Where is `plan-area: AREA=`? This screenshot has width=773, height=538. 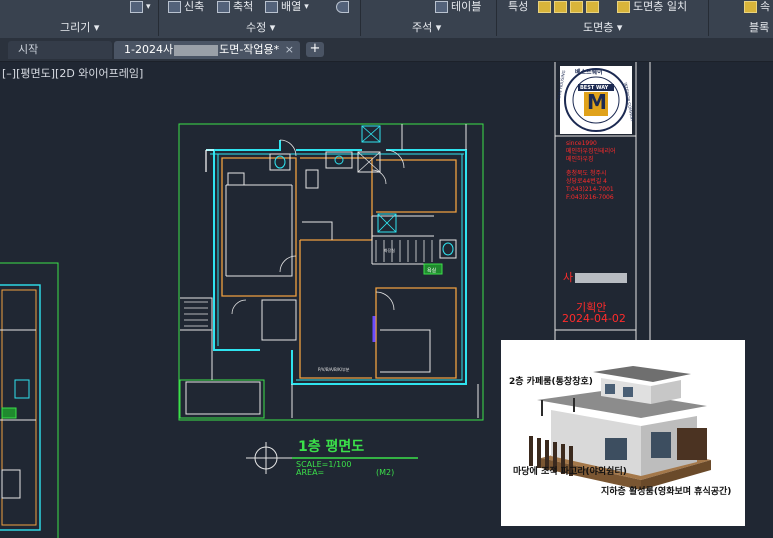 plan-area: AREA= is located at coordinates (310, 472).